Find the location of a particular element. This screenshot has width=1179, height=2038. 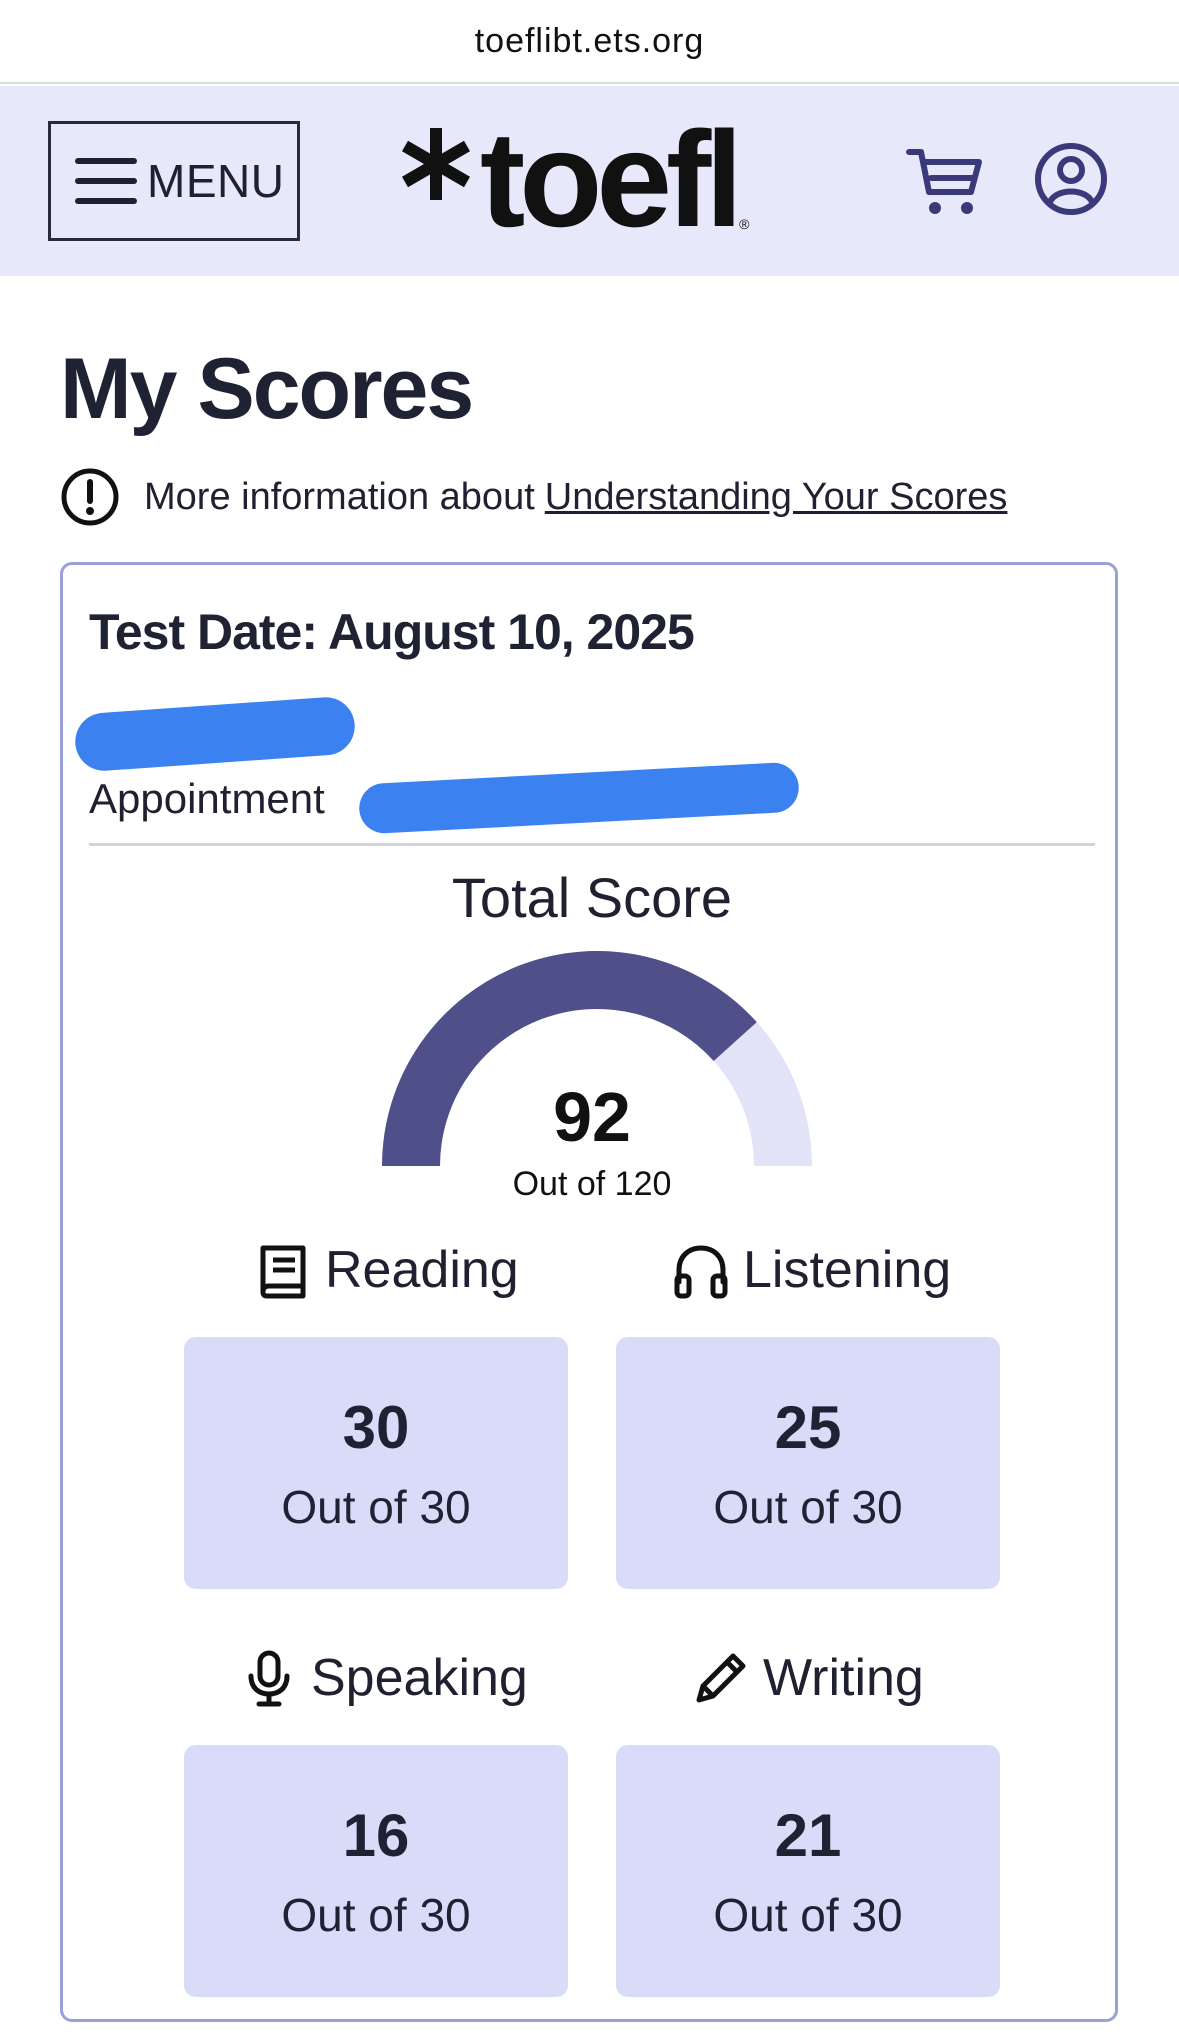

section-name: Speaking is located at coordinates (419, 1678).